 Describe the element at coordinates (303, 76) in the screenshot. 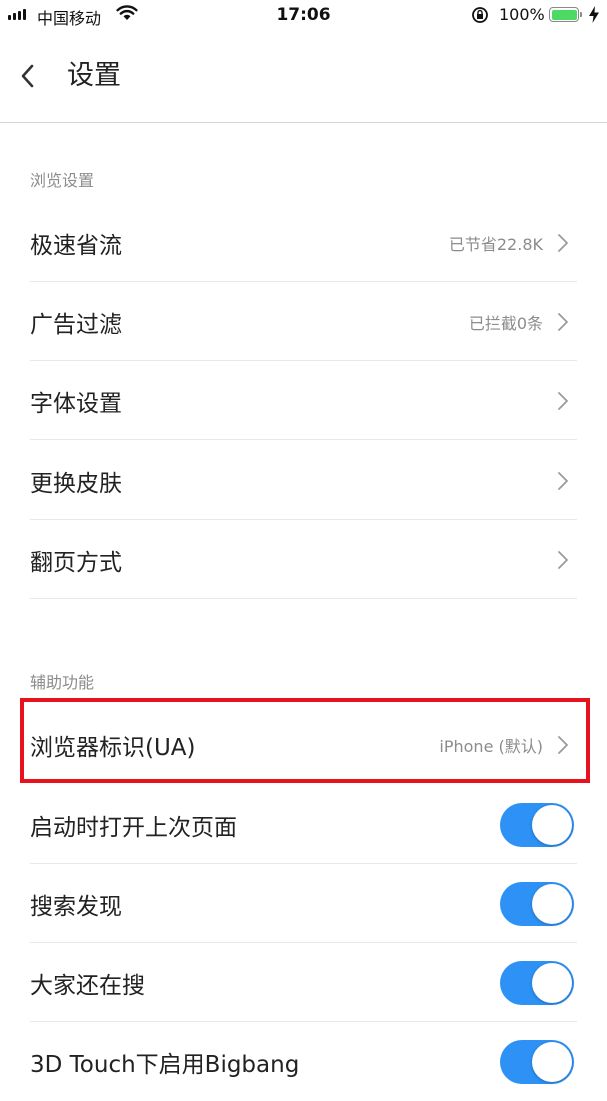

I see `navigation-bar: 设置` at that location.